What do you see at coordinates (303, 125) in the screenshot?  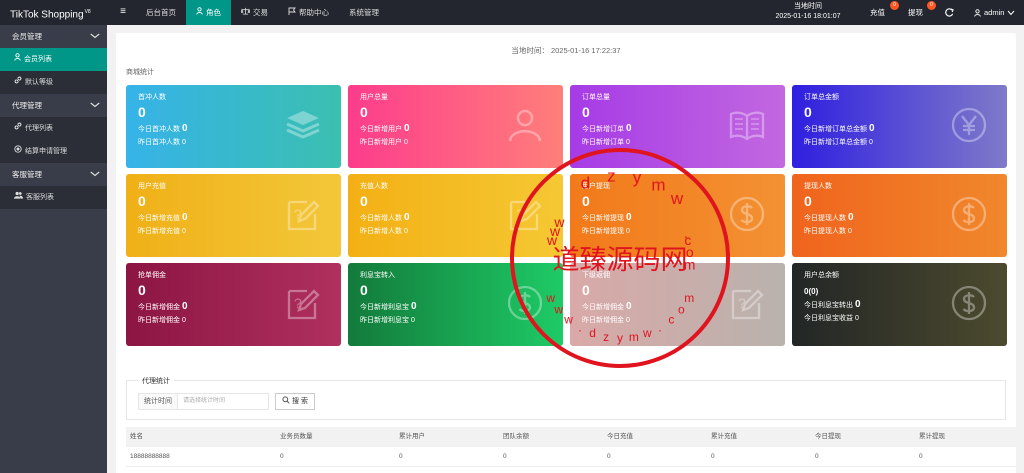 I see `layers-icon` at bounding box center [303, 125].